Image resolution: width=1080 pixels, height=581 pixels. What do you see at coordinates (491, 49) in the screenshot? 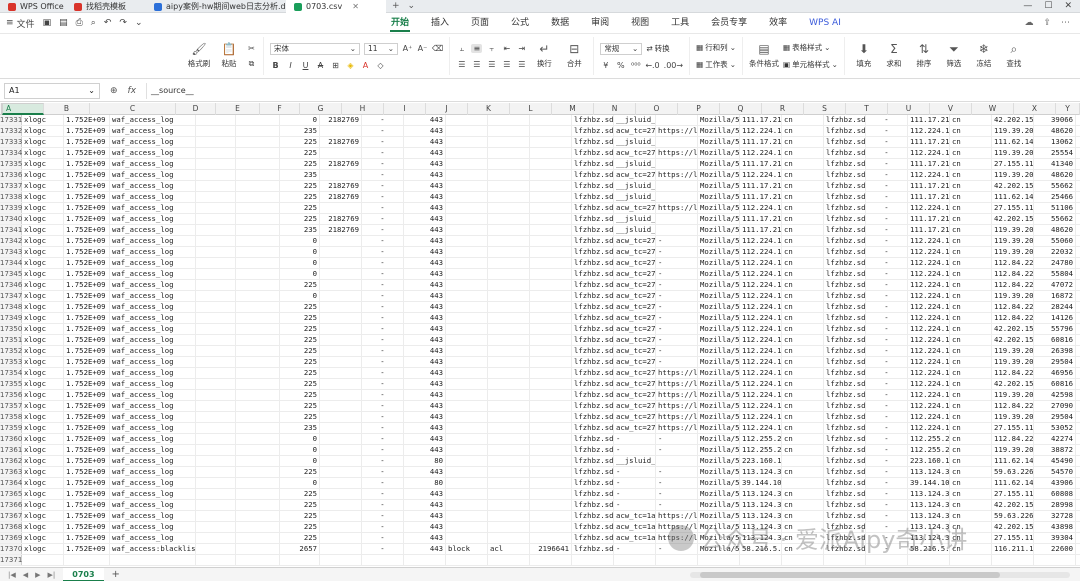
I see `align-bottom-icon: ⫟` at bounding box center [491, 49].